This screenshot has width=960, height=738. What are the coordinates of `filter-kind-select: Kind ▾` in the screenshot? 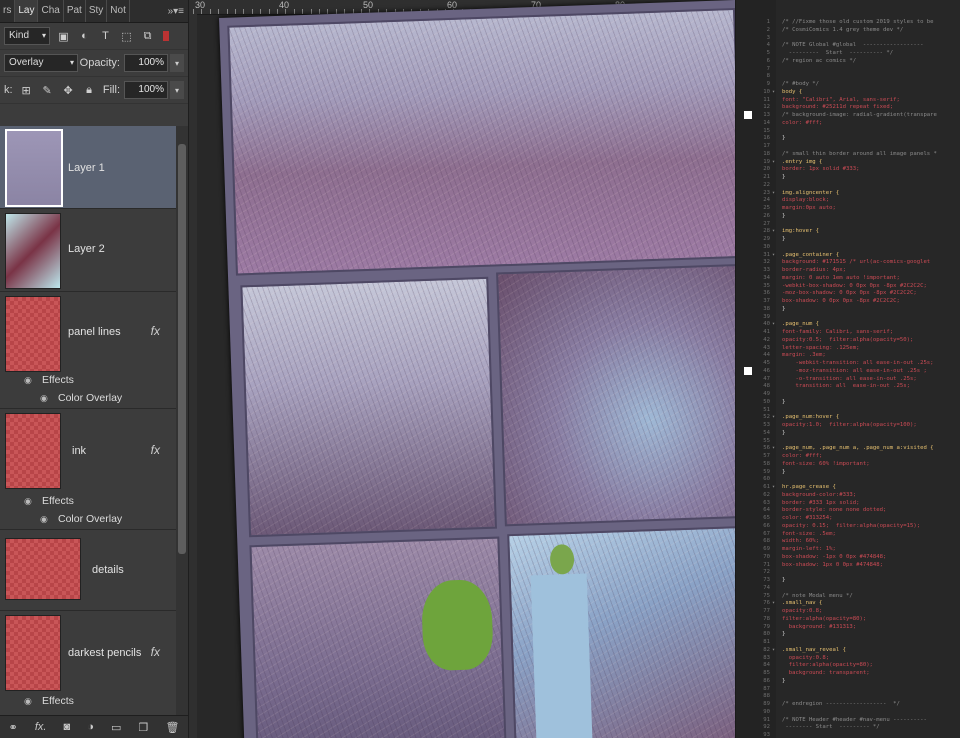 It's located at (27, 36).